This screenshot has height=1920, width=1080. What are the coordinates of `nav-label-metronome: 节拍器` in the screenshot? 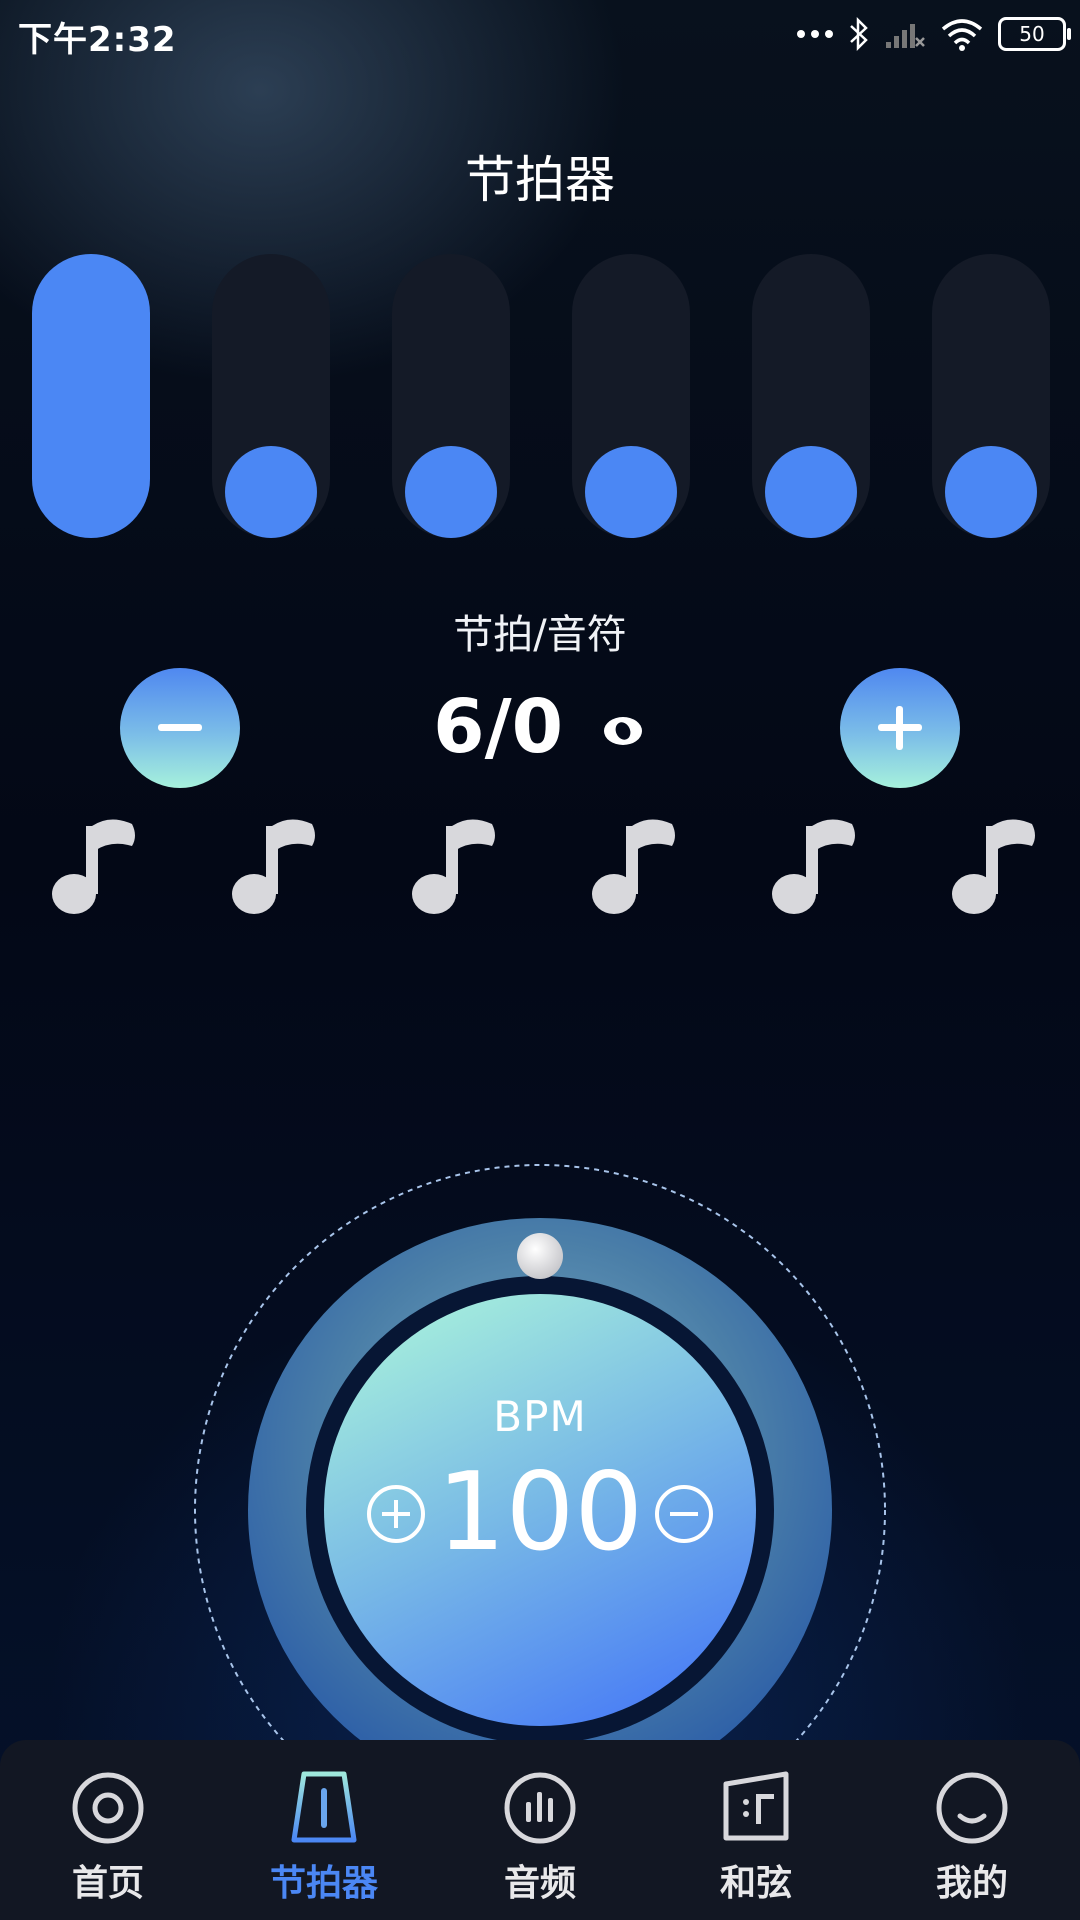 It's located at (323, 1883).